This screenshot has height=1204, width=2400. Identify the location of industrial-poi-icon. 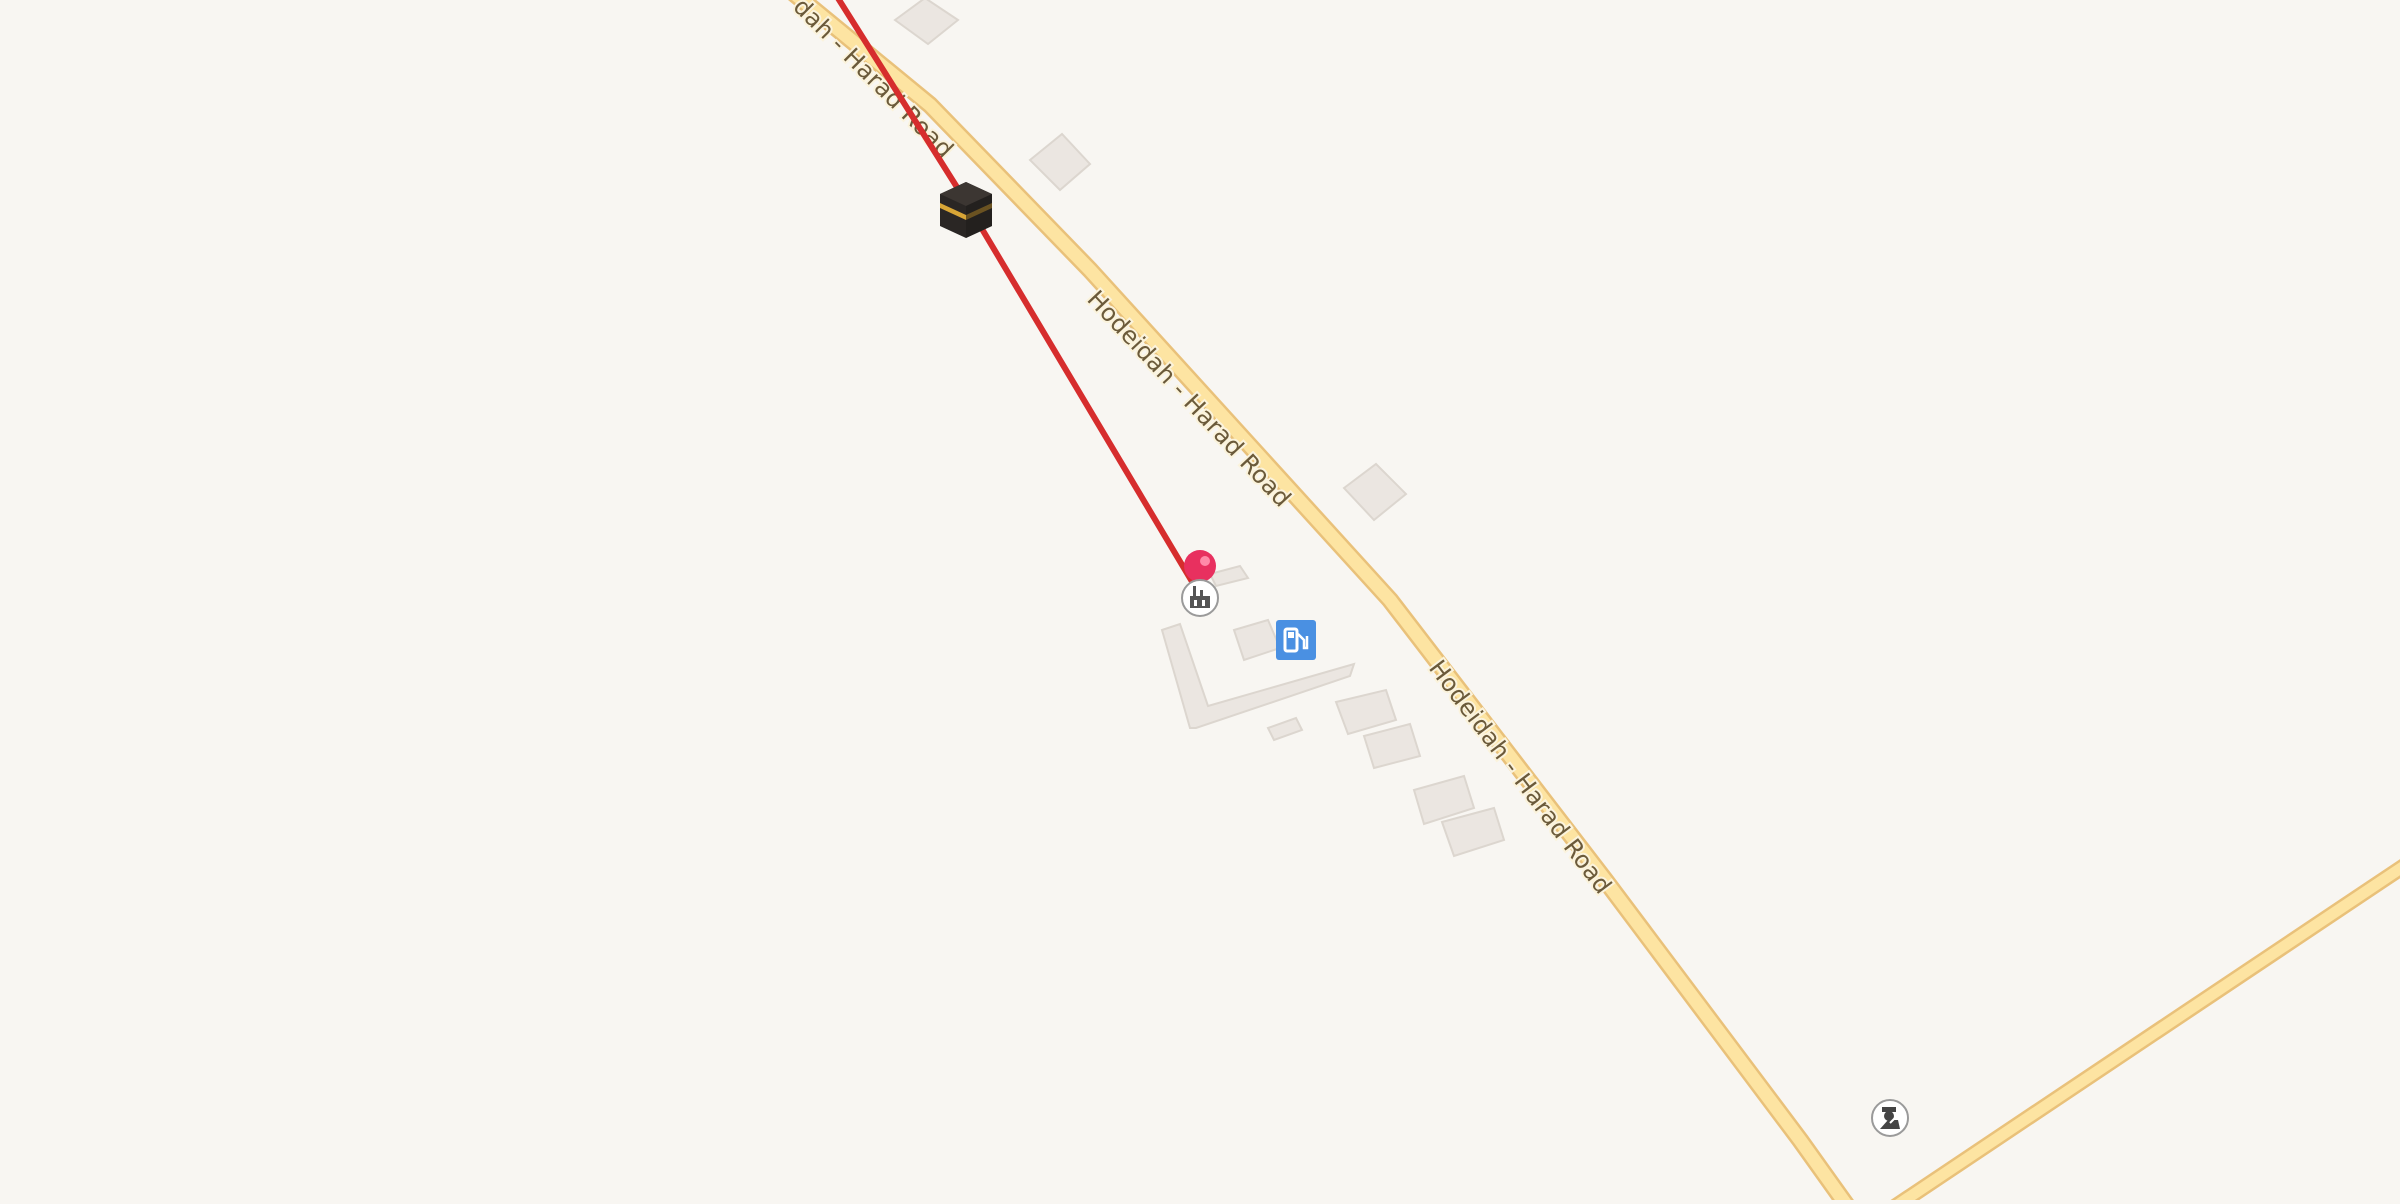
(1200, 598).